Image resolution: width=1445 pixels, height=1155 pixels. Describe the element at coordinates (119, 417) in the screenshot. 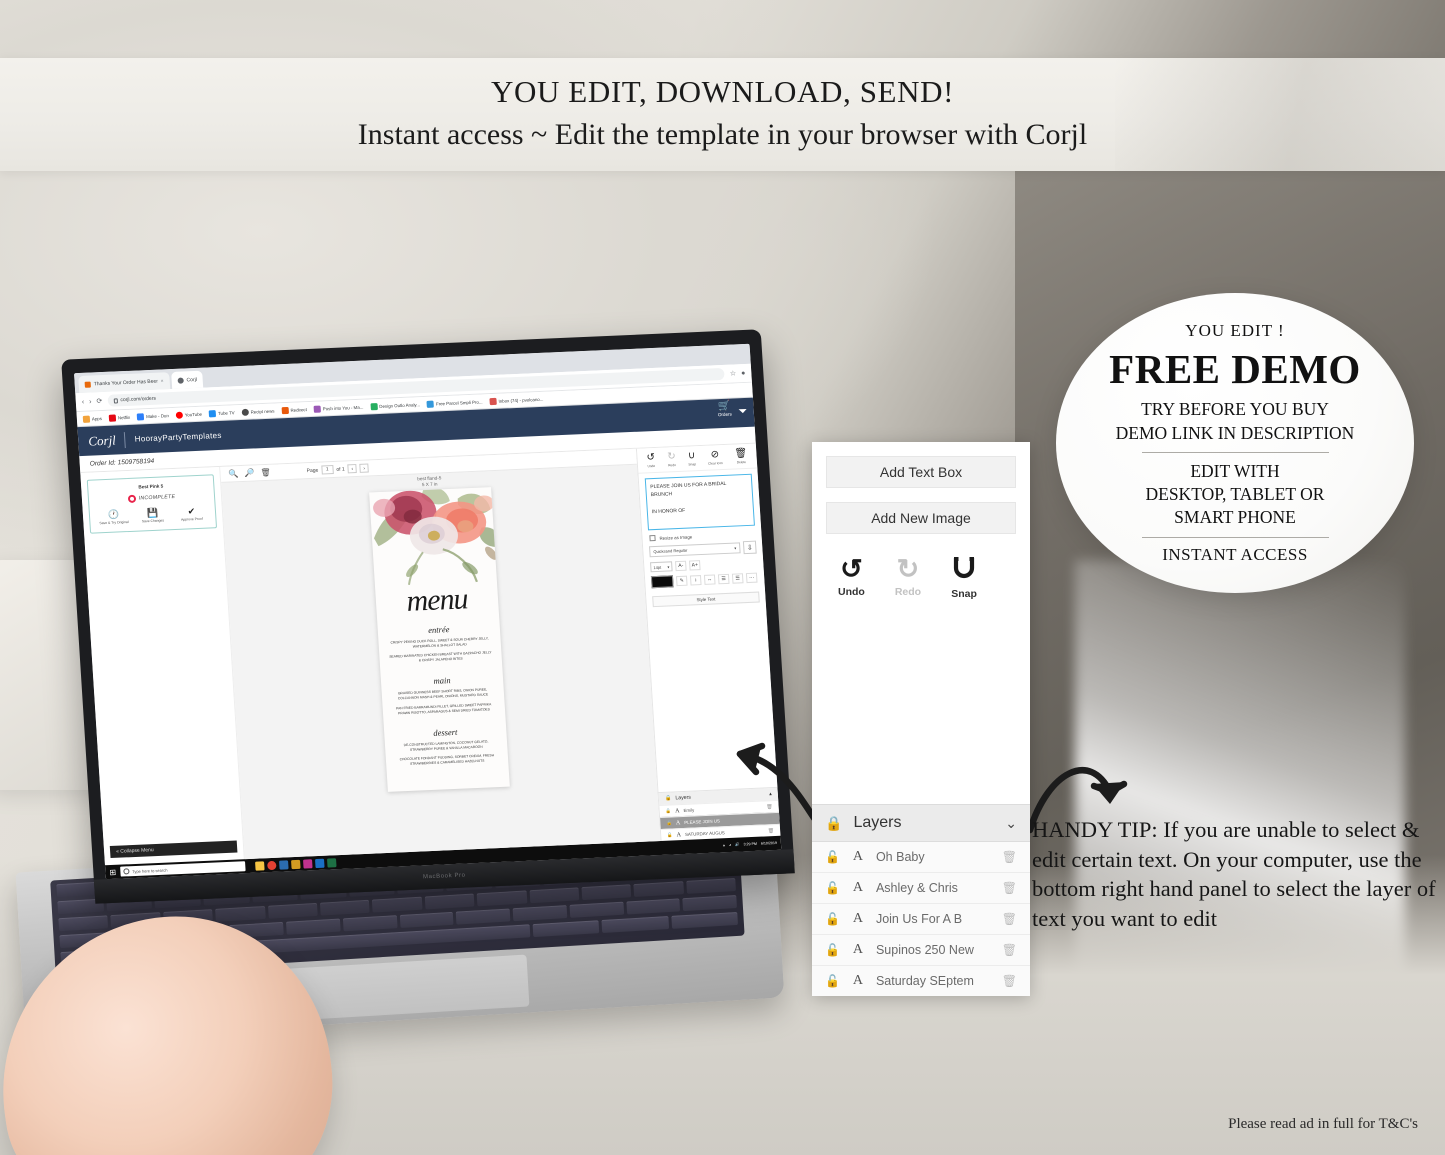

I see `bookmark-item: Netflix` at that location.